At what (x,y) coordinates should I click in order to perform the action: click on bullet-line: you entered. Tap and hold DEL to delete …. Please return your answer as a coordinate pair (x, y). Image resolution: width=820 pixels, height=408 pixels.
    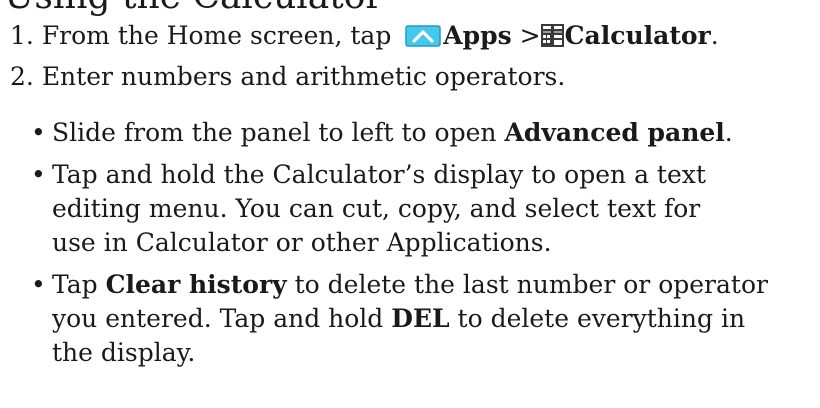
    Looking at the image, I should click on (431, 319).